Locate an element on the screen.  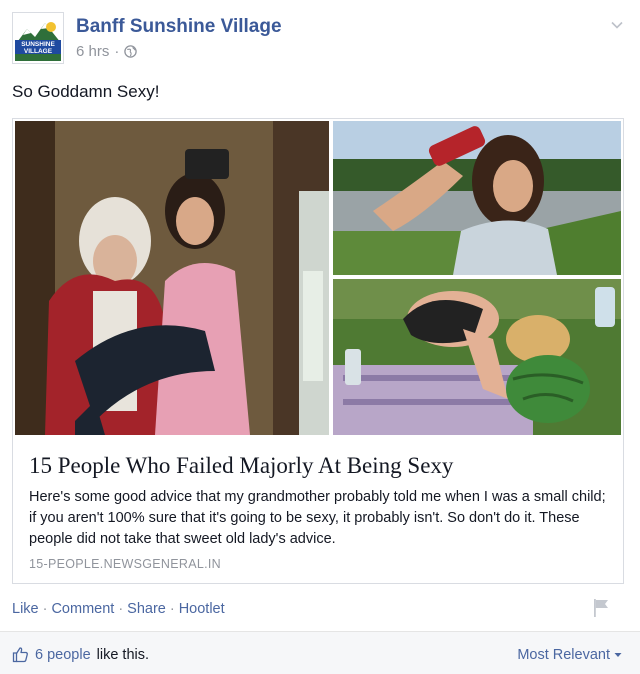
like-summary: 6 people like this. is located at coordinates (80, 654).